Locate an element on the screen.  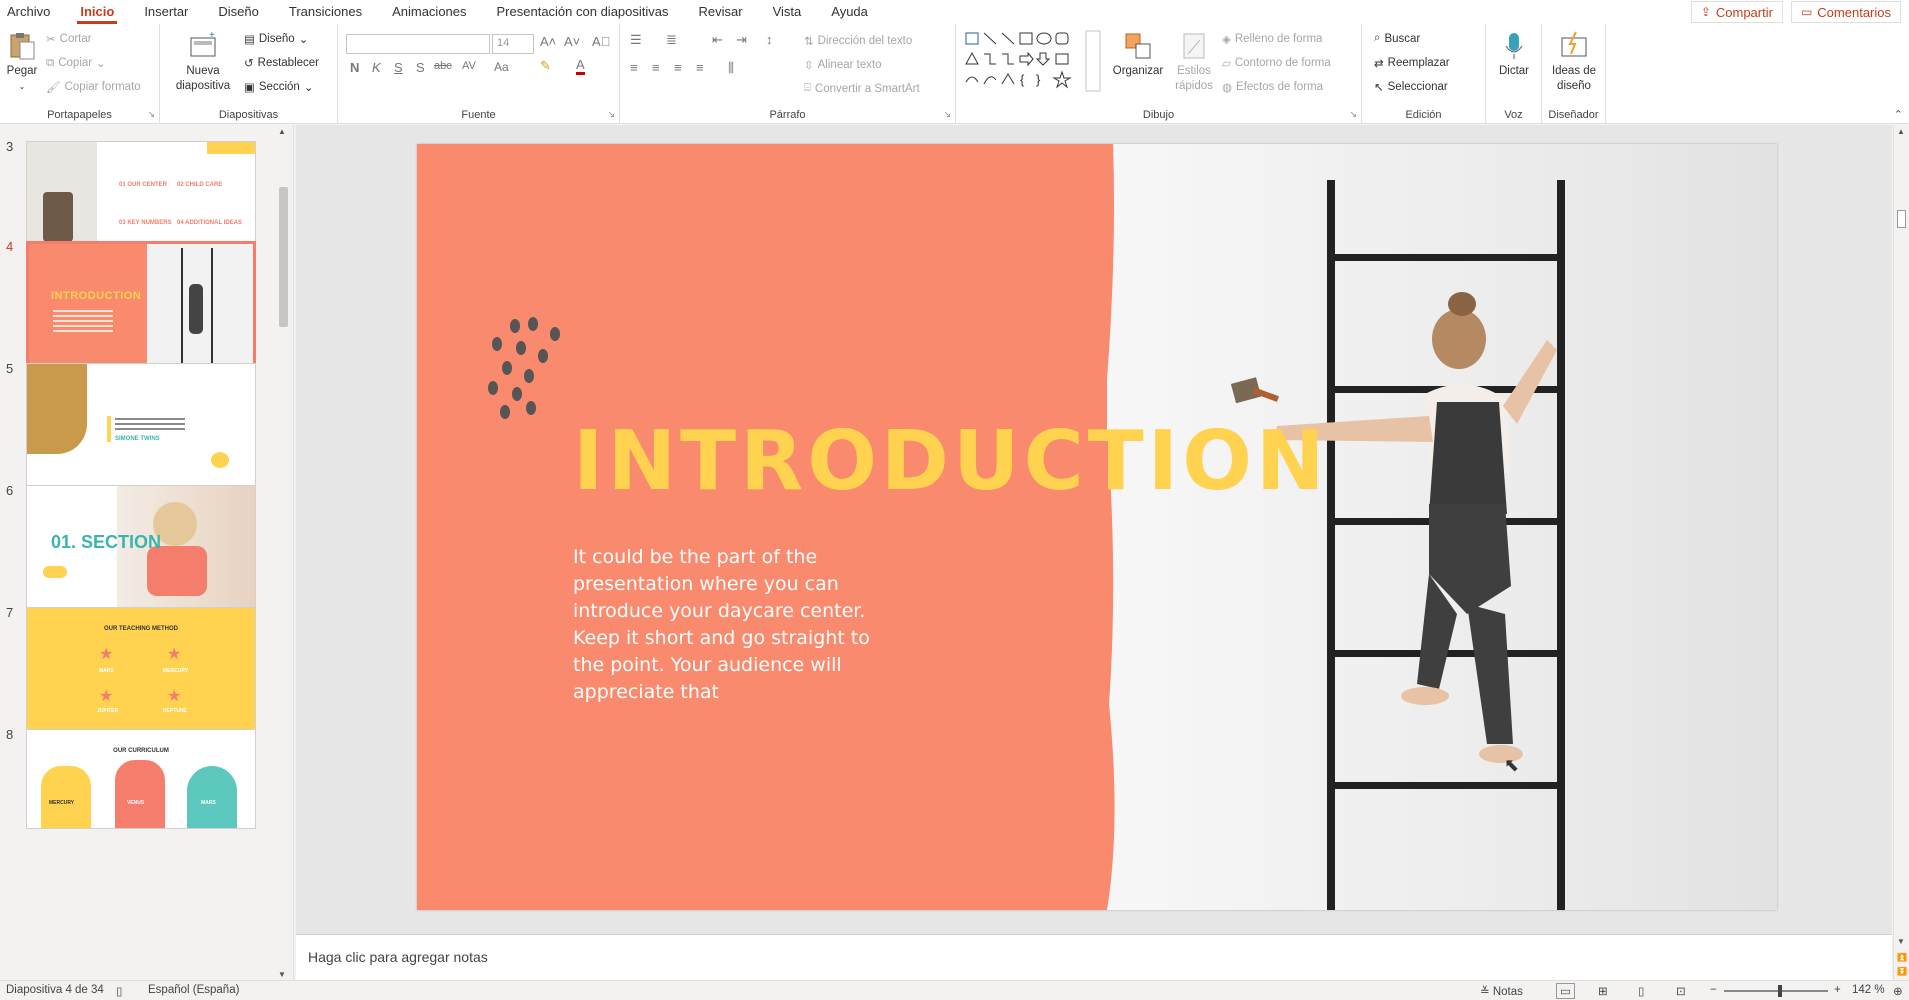
thumbnail-slide-5: SIMONE TWINS is located at coordinates (141, 428).